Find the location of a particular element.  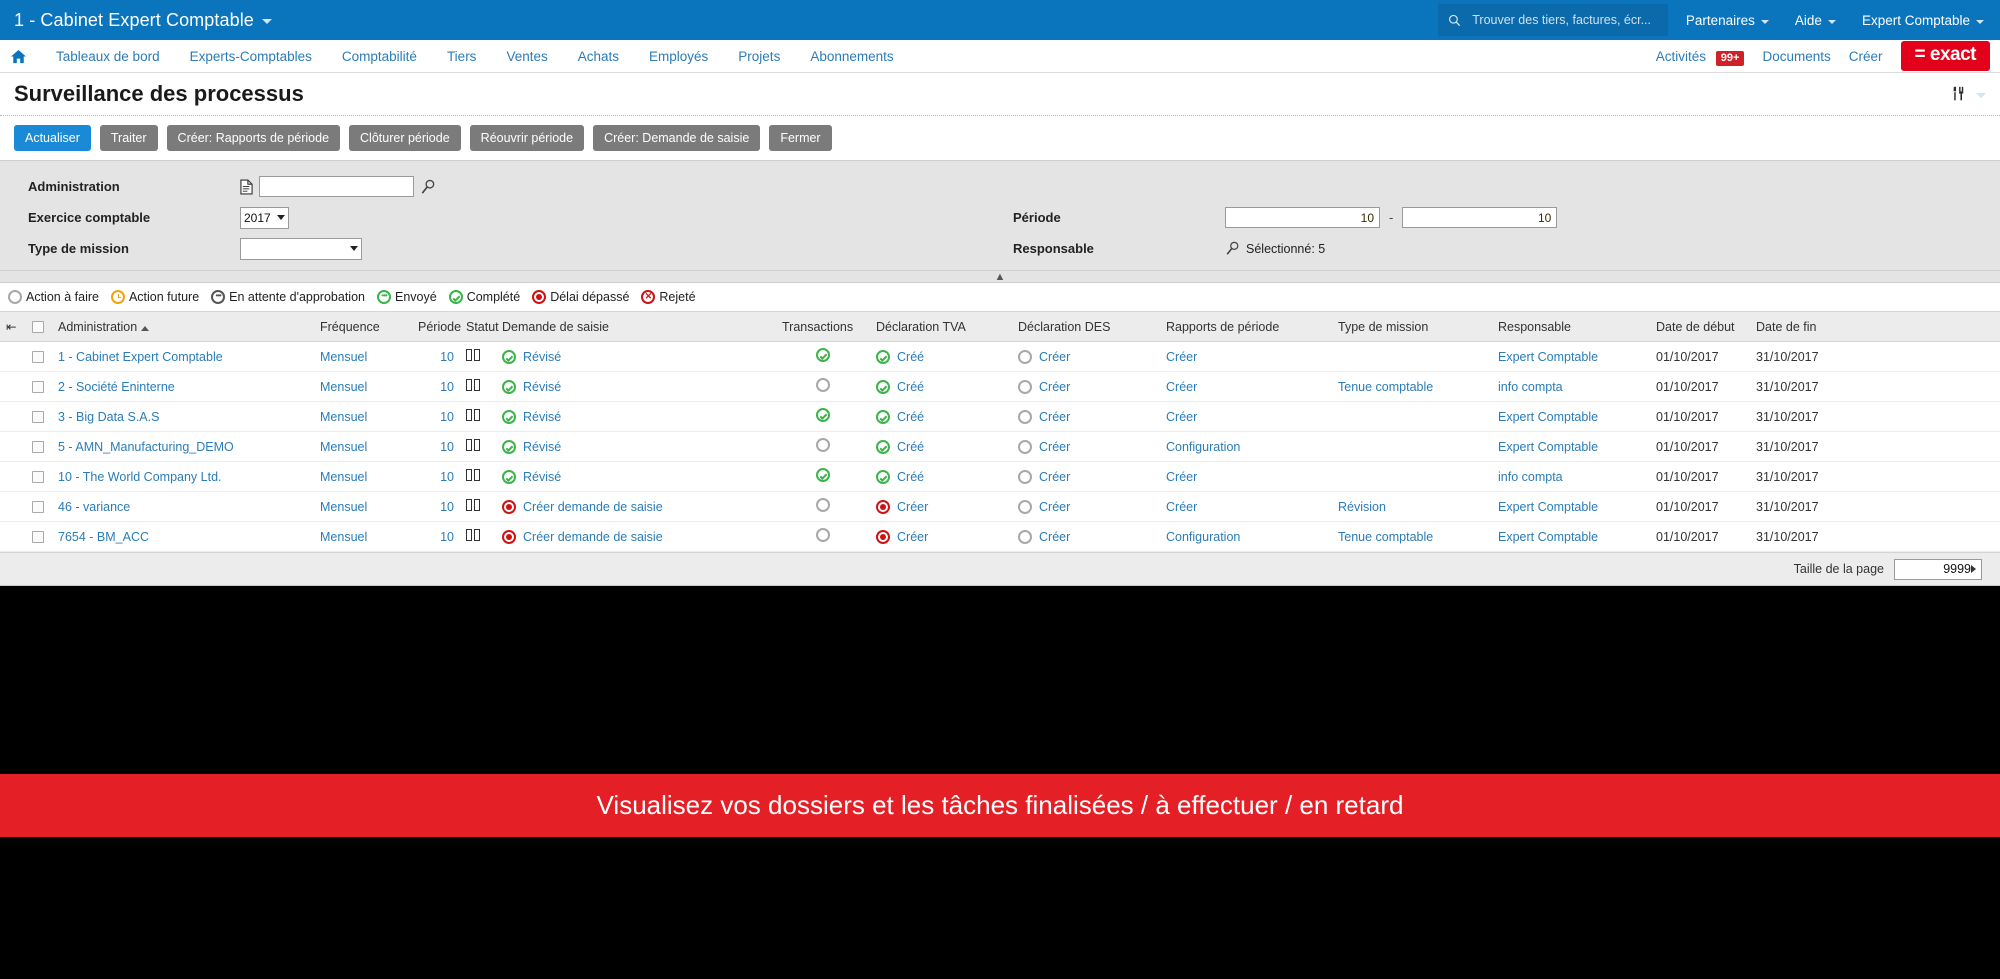

company-switcher: 1 - Cabinet Expert Comptable is located at coordinates (136, 20).